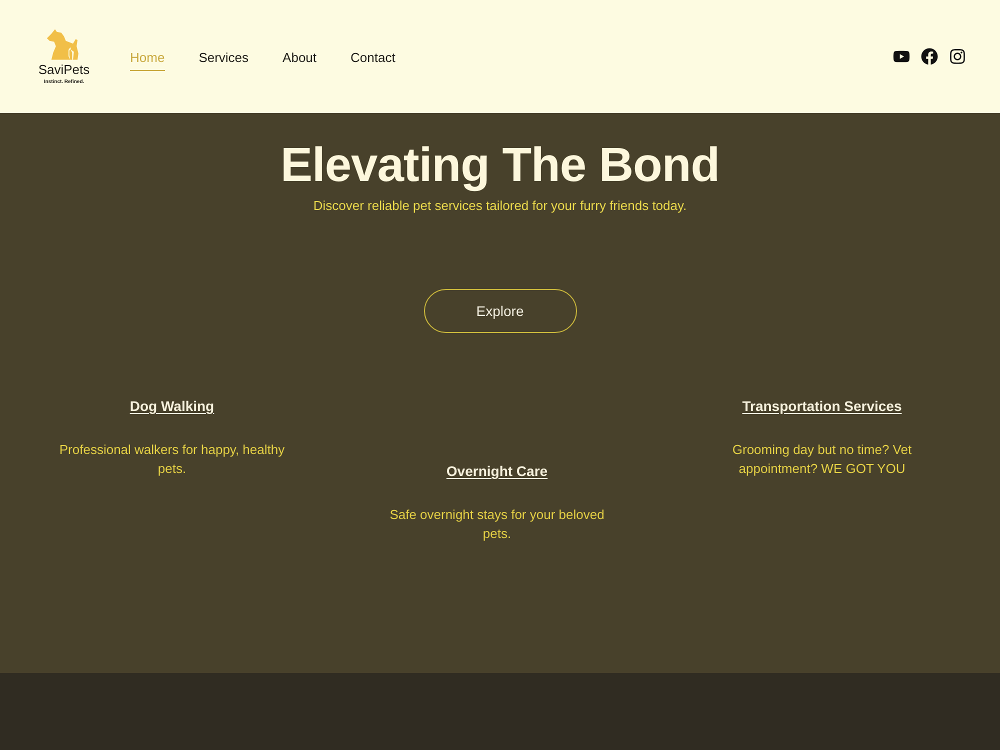 The image size is (1000, 750). I want to click on hero-subtitle: Discover reliable pet services tailored for your furry friends today., so click(500, 206).